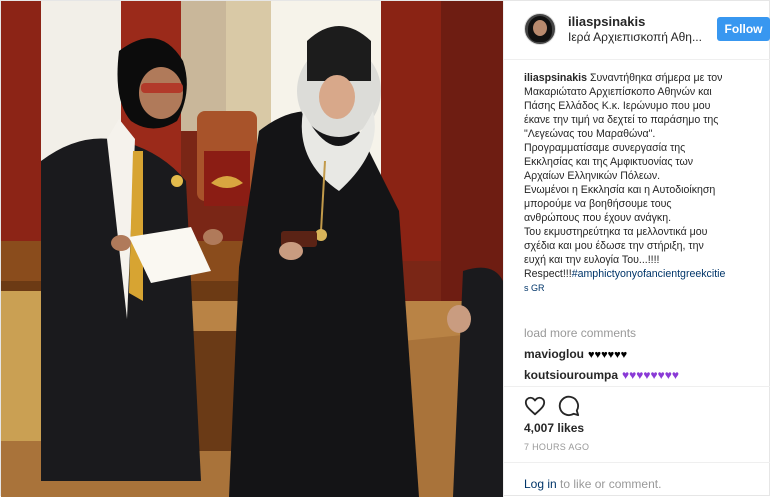 The height and width of the screenshot is (498, 770). Describe the element at coordinates (569, 406) in the screenshot. I see `speech-bubble-icon` at that location.